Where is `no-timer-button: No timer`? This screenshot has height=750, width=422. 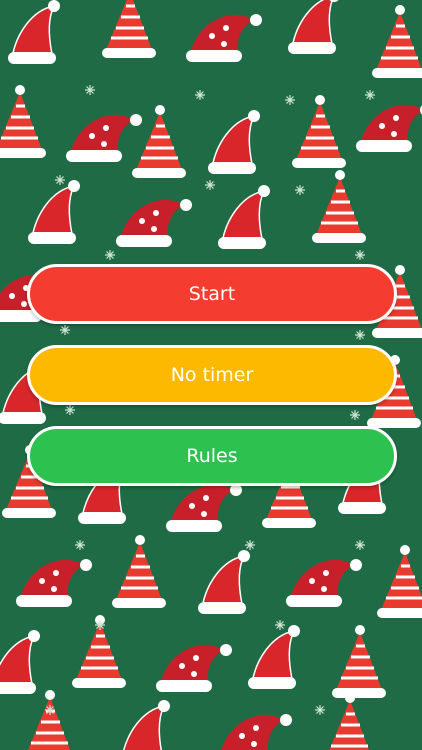
no-timer-button: No timer is located at coordinates (212, 375).